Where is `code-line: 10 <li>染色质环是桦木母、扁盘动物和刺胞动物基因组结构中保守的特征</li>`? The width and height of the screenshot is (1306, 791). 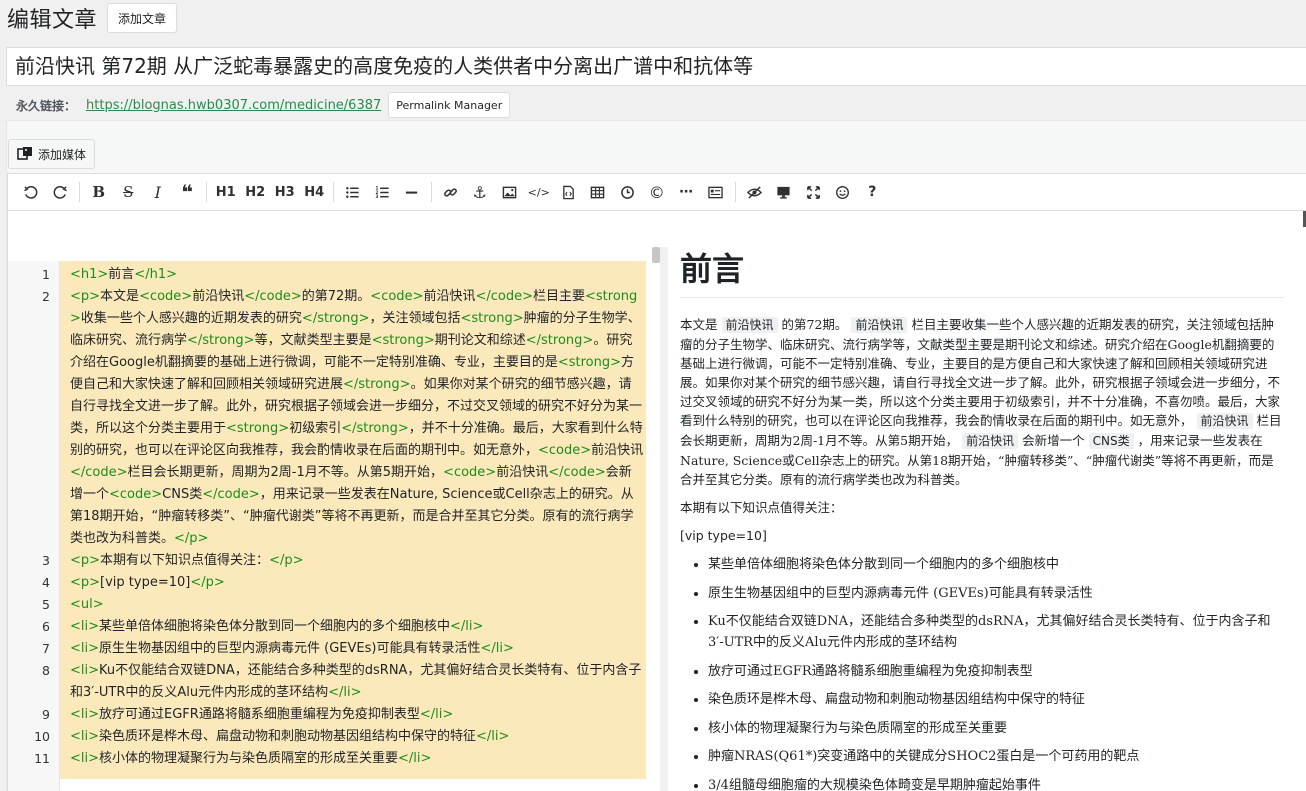 code-line: 10 <li>染色质环是桦木母、扁盘动物和刺胞动物基因组结构中保守的特征</li> is located at coordinates (328, 737).